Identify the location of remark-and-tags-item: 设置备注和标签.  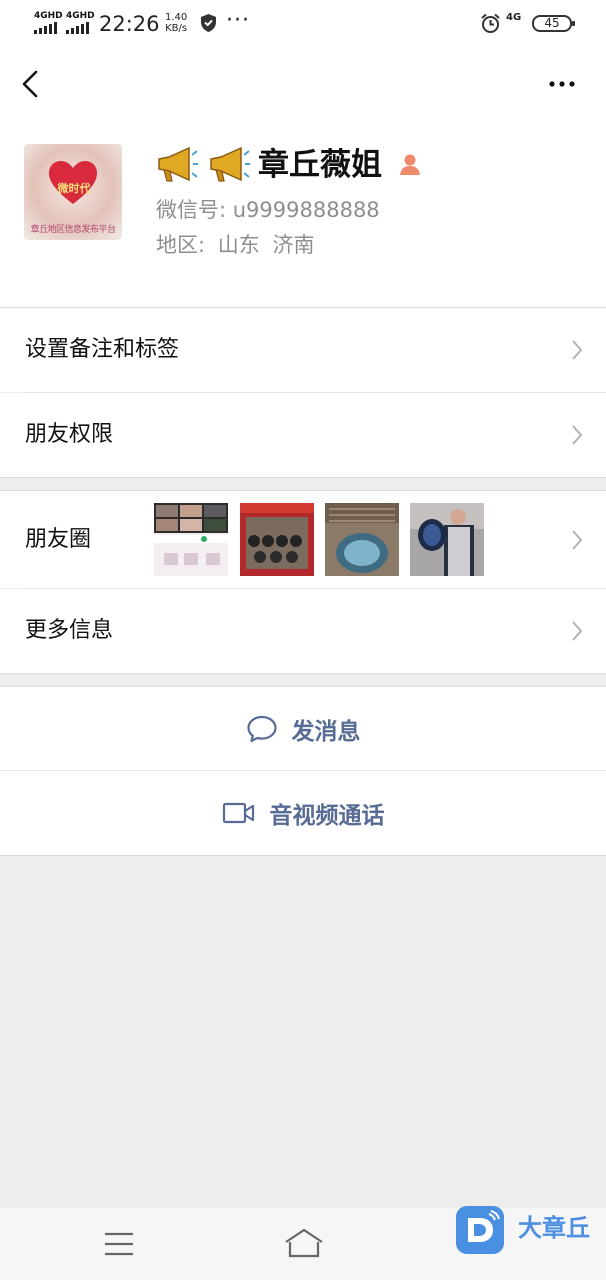
(303, 350).